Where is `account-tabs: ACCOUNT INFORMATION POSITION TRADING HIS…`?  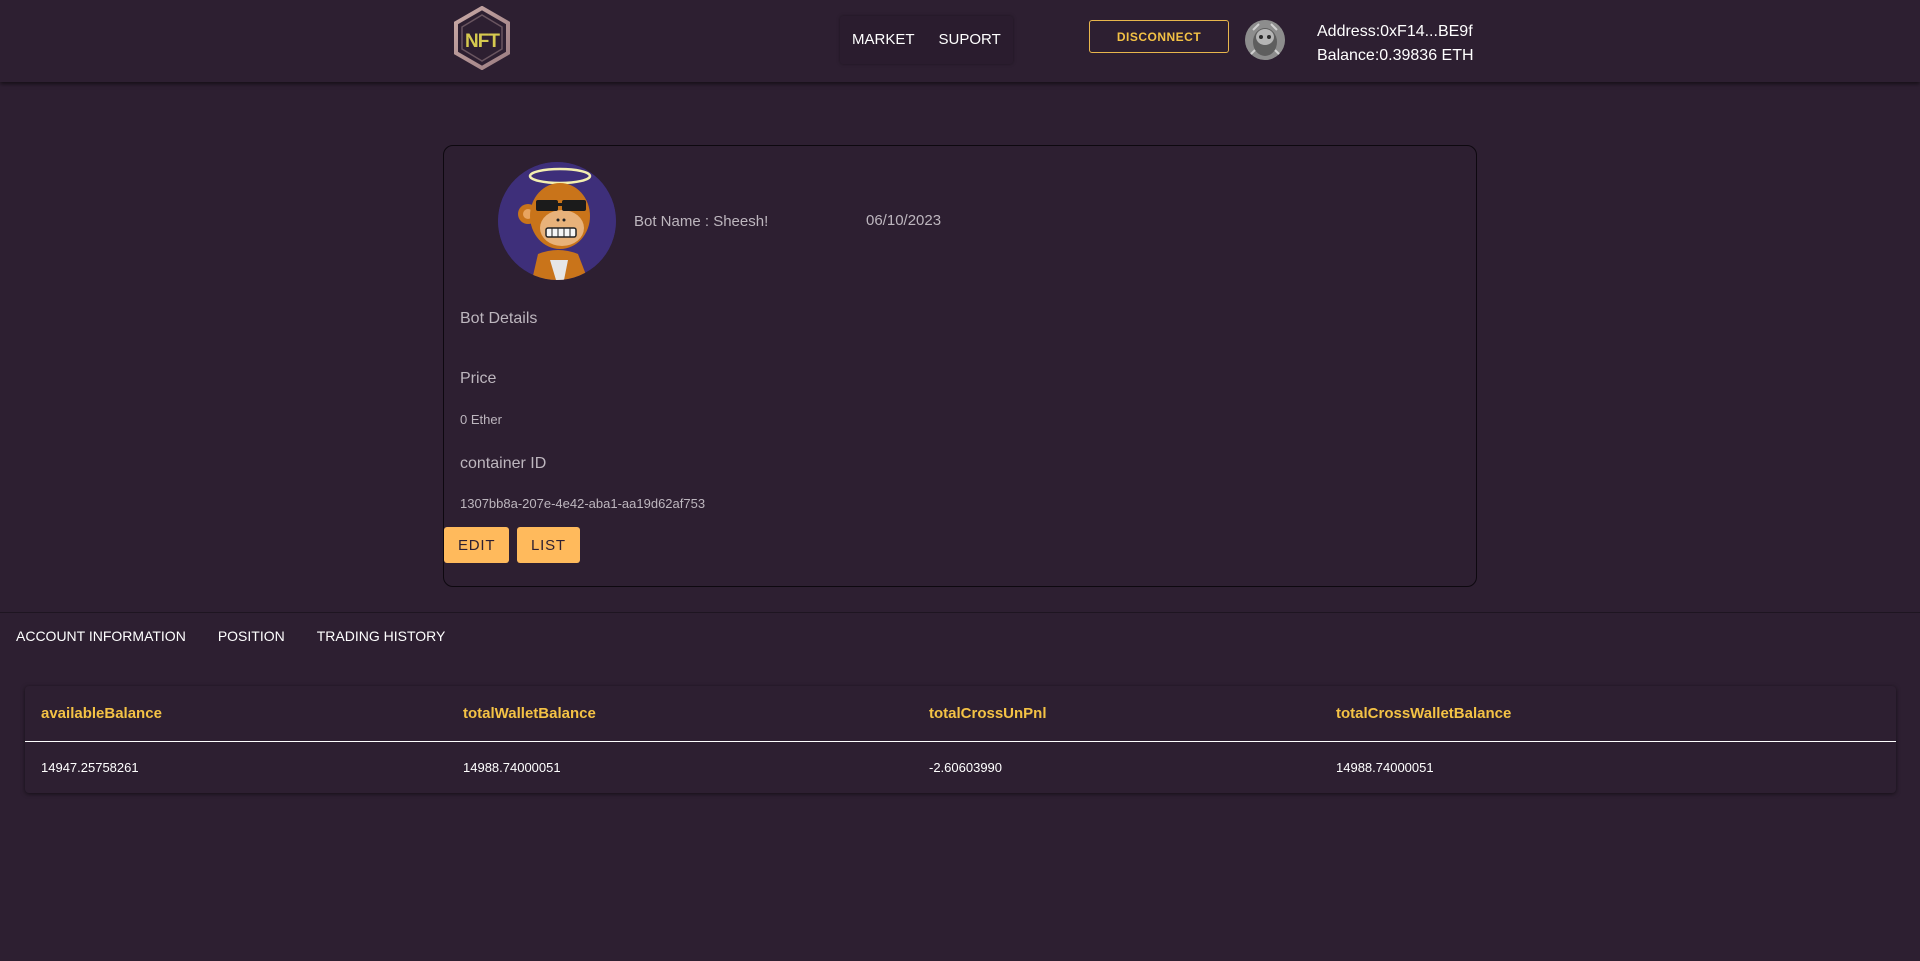
account-tabs: ACCOUNT INFORMATION POSITION TRADING HIS… is located at coordinates (960, 636).